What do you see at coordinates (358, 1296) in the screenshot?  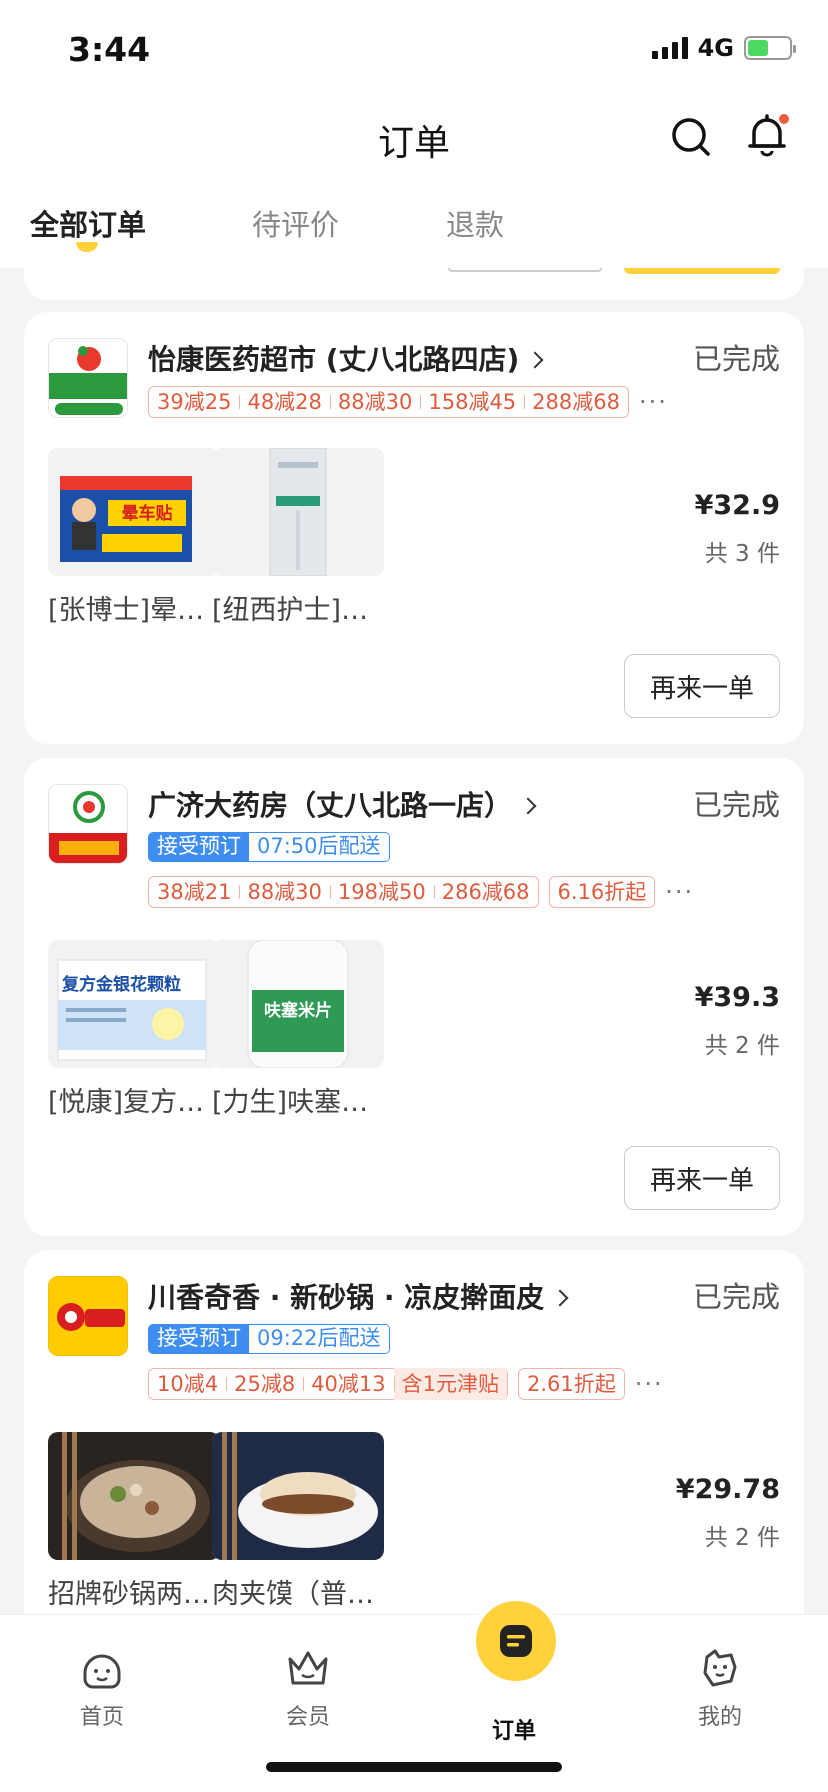 I see `store-name: 川香奇香 · 新砂锅 · 凉皮擀面皮` at bounding box center [358, 1296].